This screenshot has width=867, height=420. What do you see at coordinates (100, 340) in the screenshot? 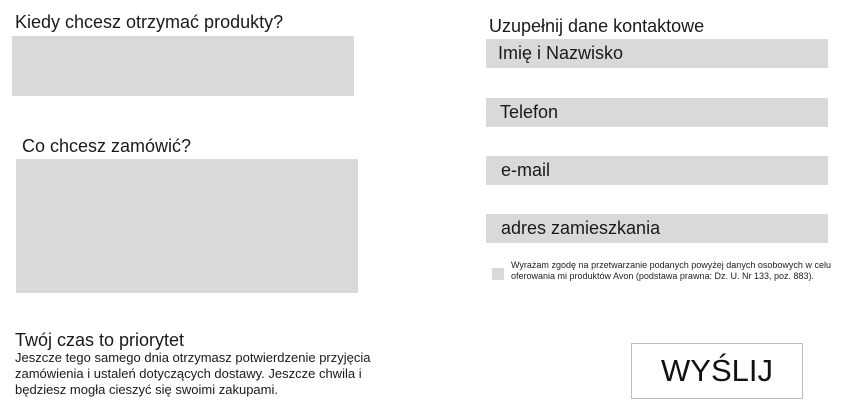
I see `info-title: Twój czas to priorytet` at bounding box center [100, 340].